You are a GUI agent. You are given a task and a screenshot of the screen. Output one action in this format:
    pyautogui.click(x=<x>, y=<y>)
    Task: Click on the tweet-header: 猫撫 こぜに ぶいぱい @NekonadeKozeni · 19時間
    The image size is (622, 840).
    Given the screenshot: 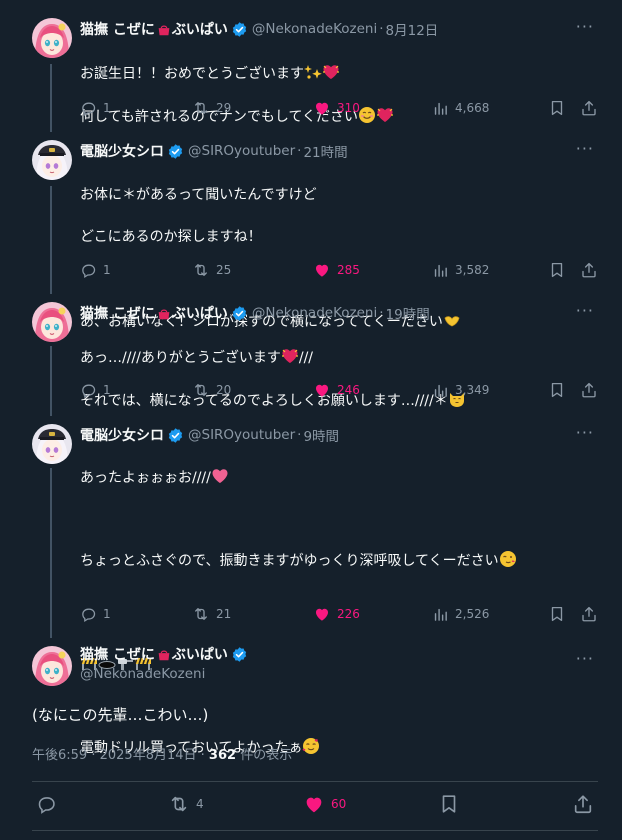 What is the action you would take?
    pyautogui.click(x=255, y=313)
    